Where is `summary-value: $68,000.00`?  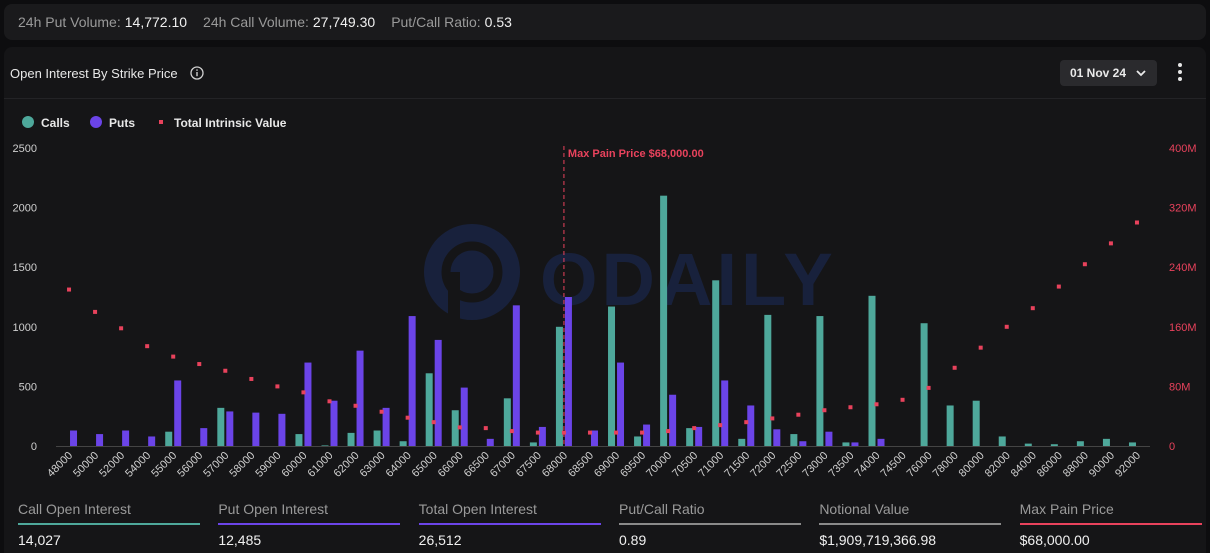
summary-value: $68,000.00 is located at coordinates (1054, 540).